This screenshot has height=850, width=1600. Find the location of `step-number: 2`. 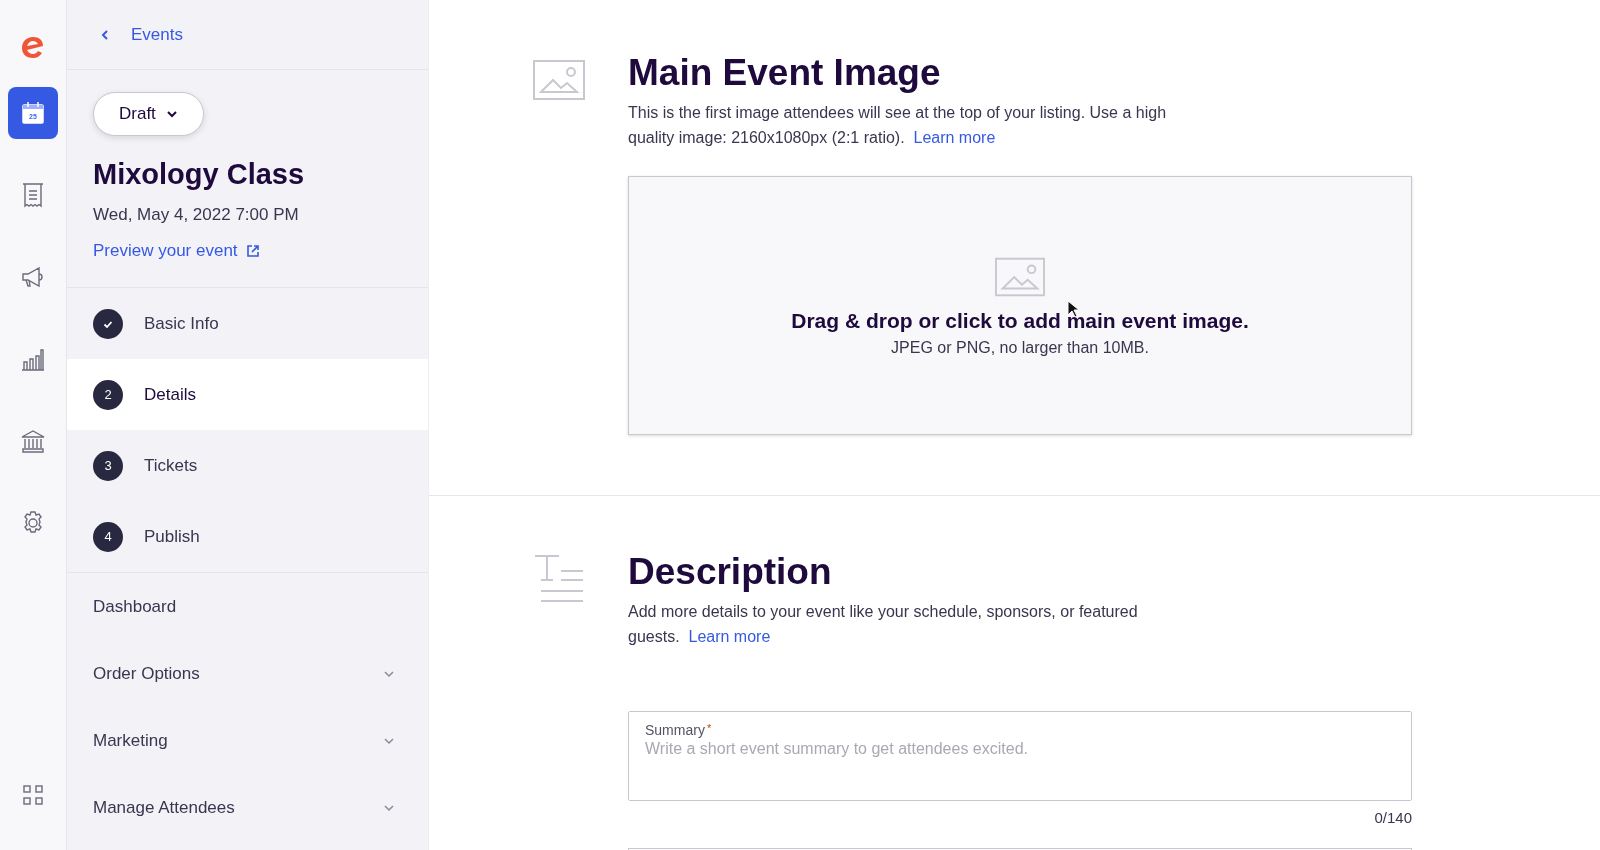

step-number: 2 is located at coordinates (108, 394).